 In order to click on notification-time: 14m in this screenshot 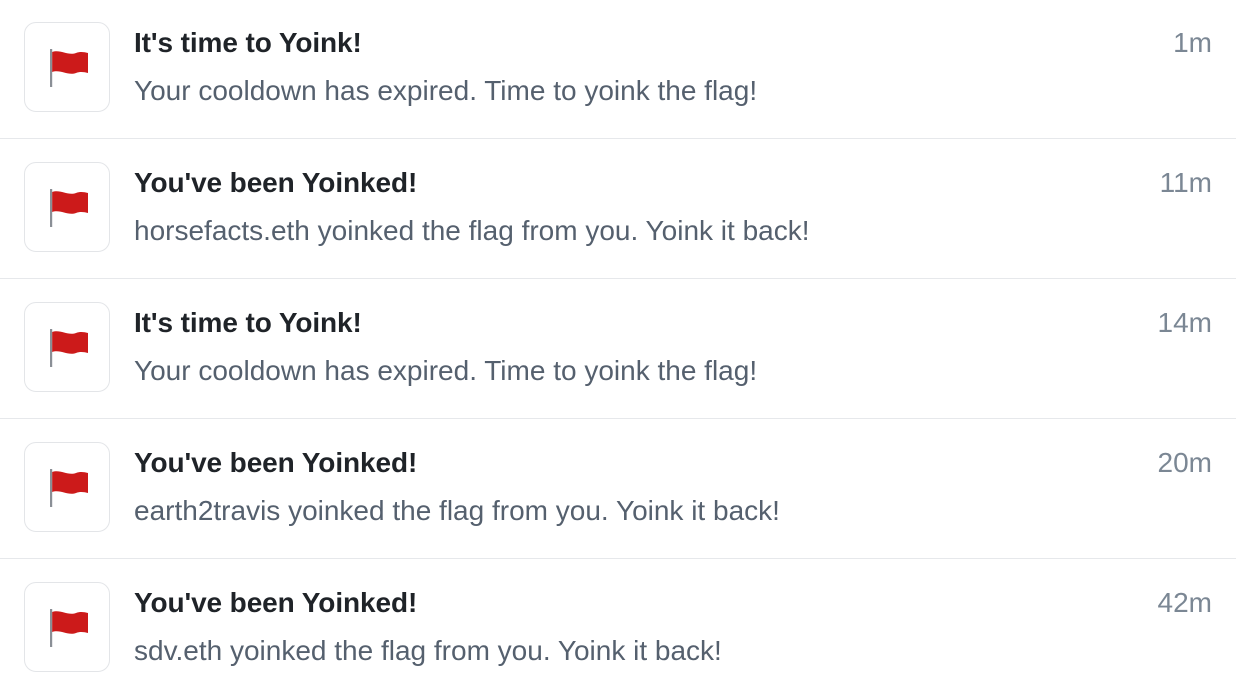, I will do `click(1184, 322)`.